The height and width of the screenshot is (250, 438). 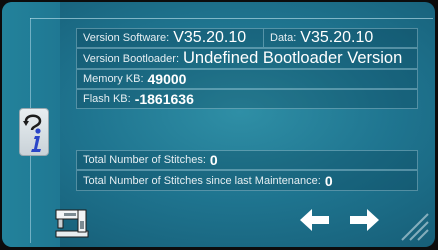 I want to click on total-stitches-label: Total Number of Stitches:, so click(x=144, y=160).